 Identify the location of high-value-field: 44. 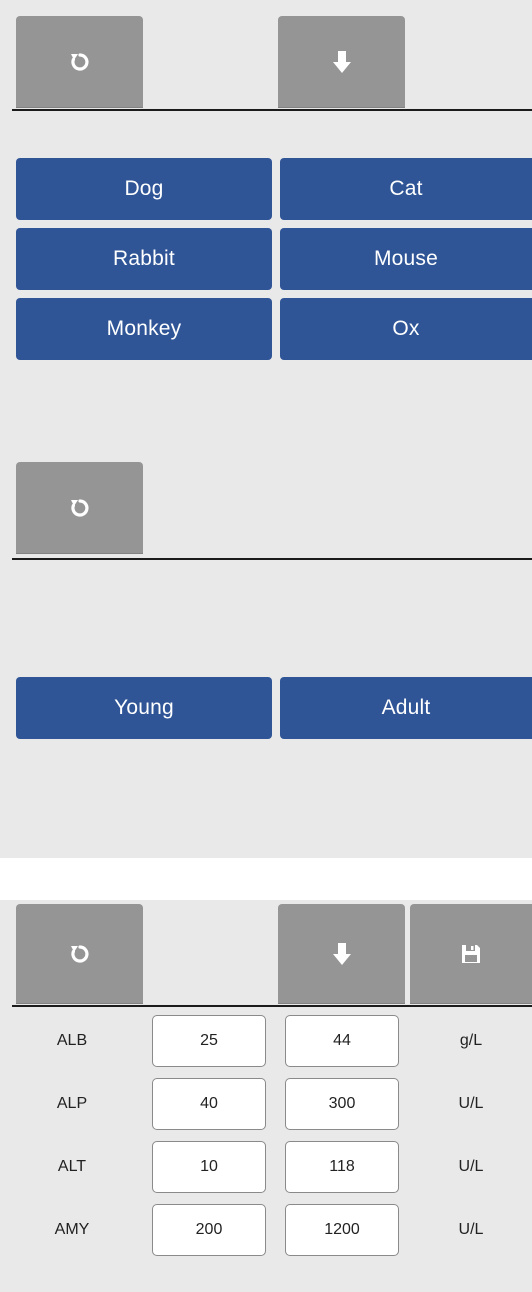
(342, 1041).